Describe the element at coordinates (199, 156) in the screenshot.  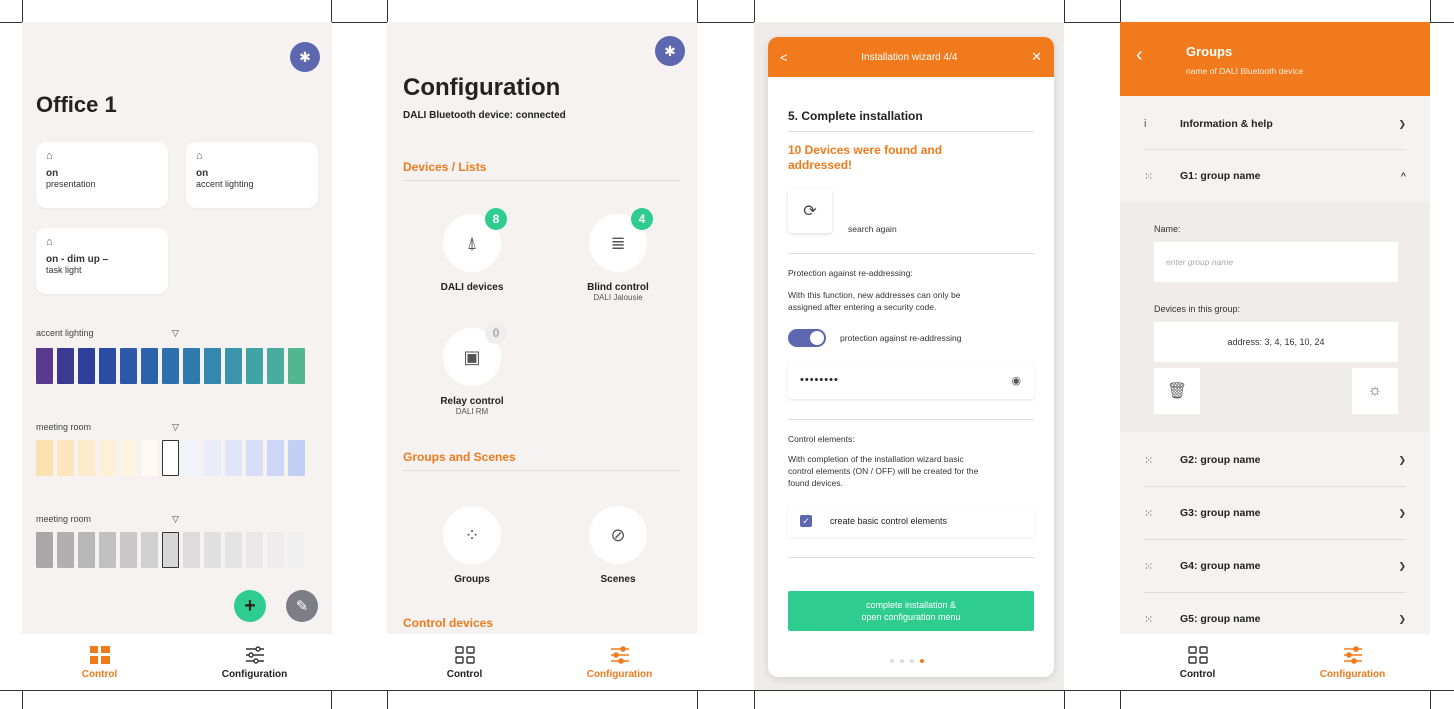
I see `lamp-icon: ⌂` at that location.